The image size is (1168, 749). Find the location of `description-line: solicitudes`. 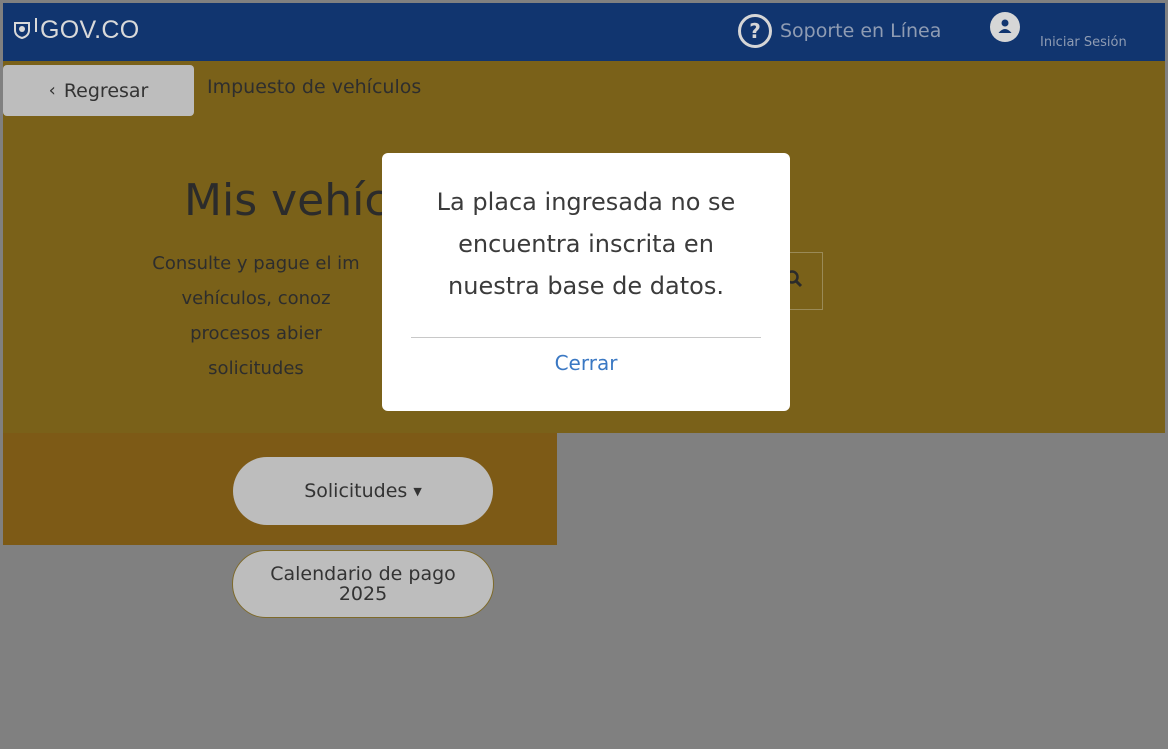

description-line: solicitudes is located at coordinates (256, 368).